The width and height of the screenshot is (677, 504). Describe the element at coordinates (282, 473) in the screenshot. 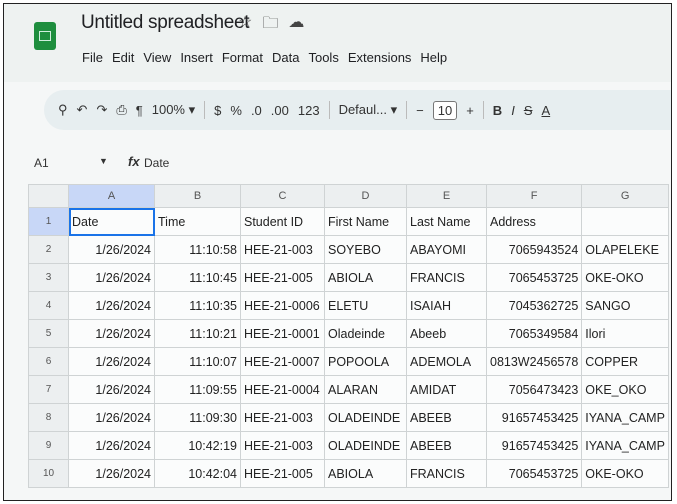

I see `cell: HEE-21-005` at that location.